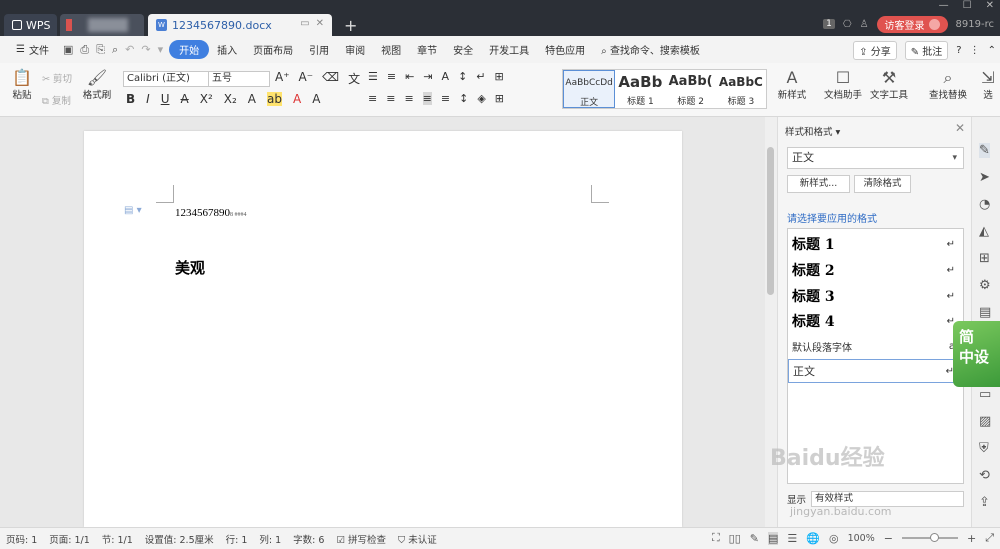 The width and height of the screenshot is (1000, 549). I want to click on paste-button: 📋 粘贴, so click(22, 85).